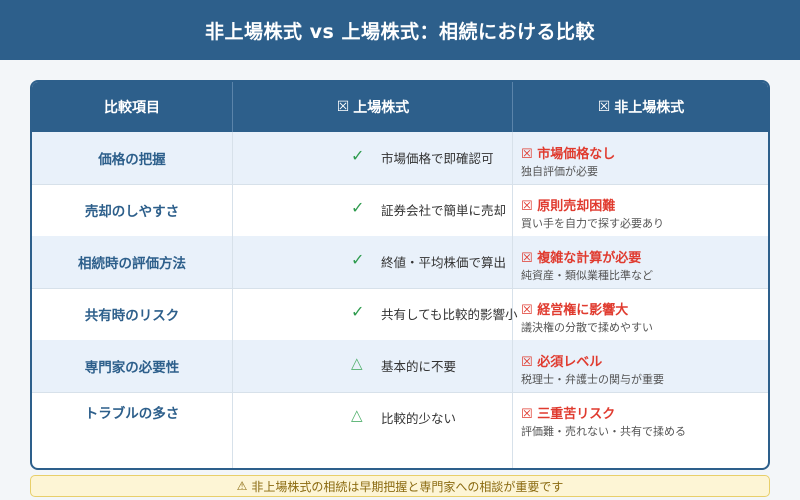 The image size is (800, 500). What do you see at coordinates (640, 158) in the screenshot?
I see `unlisted-cell: ☒ 市場価格なし 独自評価が必要` at bounding box center [640, 158].